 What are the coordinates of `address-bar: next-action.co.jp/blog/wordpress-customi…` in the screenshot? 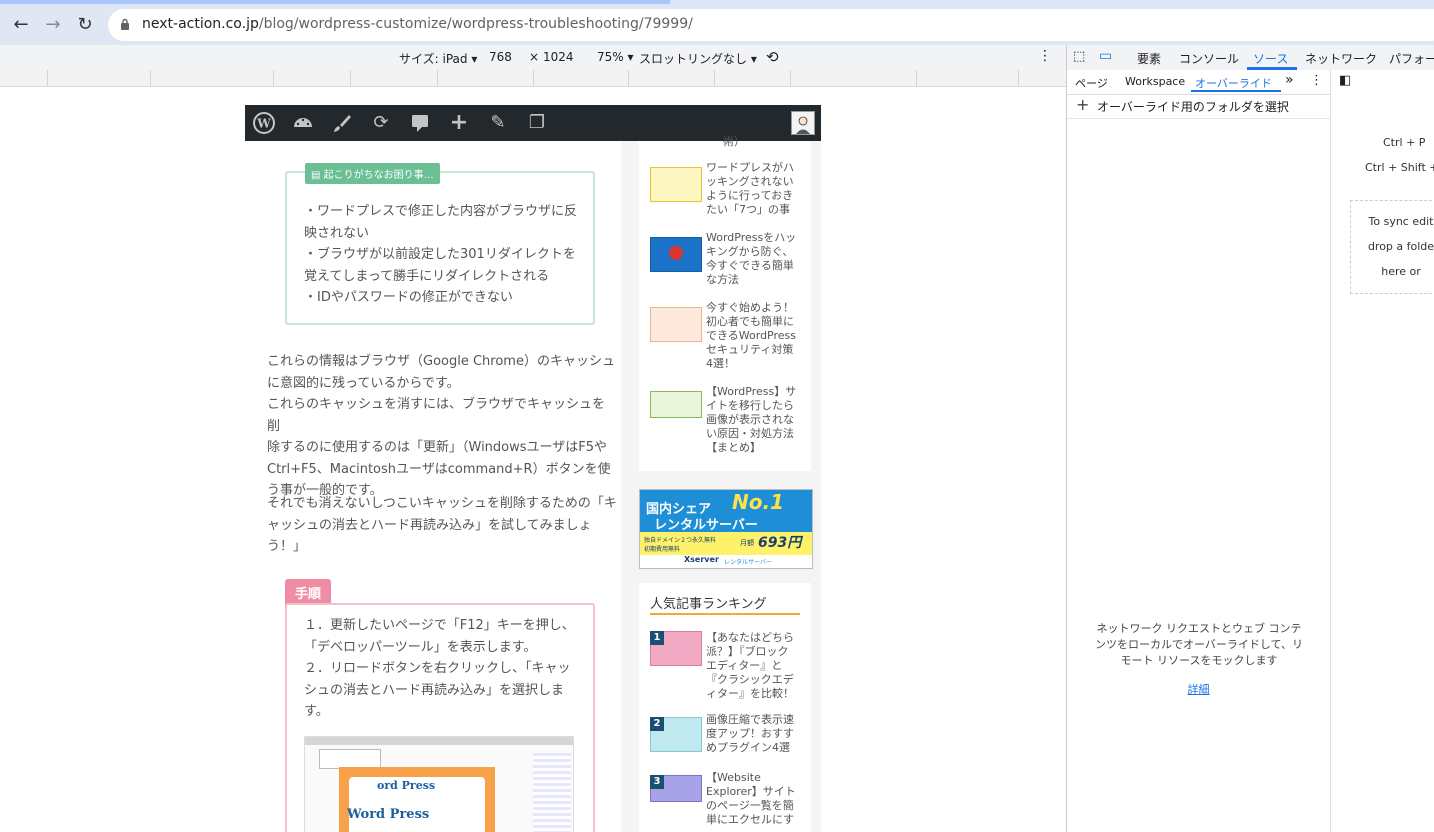 It's located at (771, 25).